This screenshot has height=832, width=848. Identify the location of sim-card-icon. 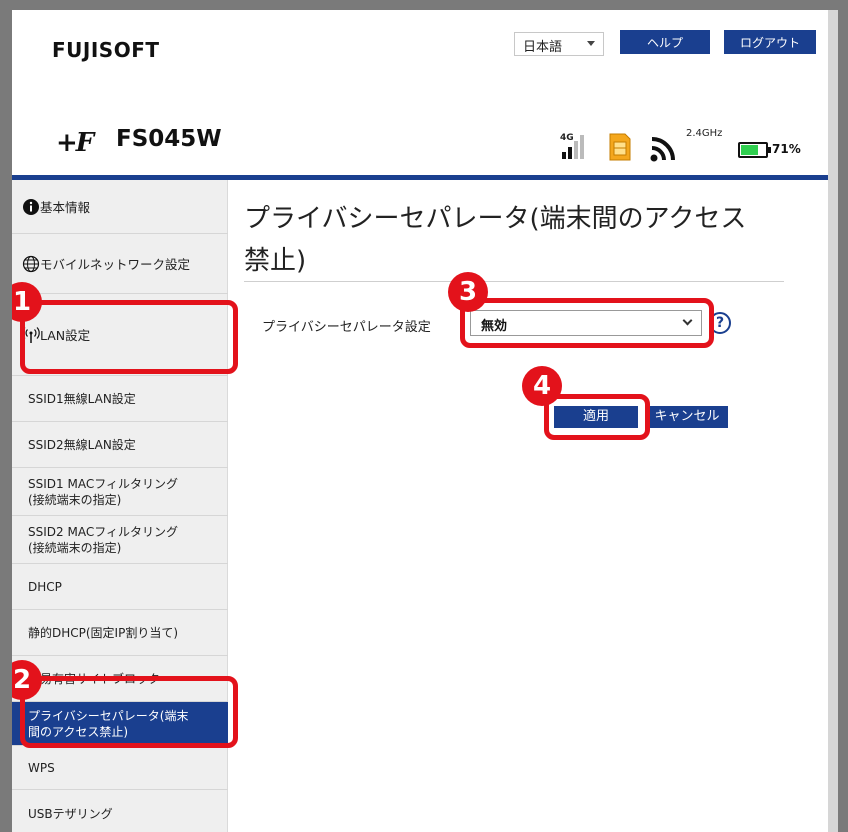
(620, 147).